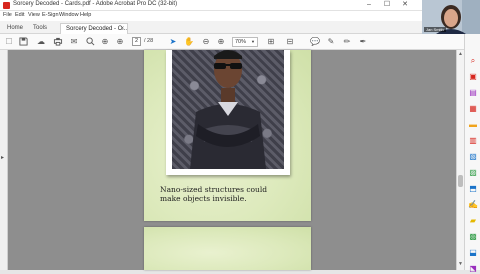 The height and width of the screenshot is (274, 480). I want to click on fit-page-icon: ⊞, so click(271, 42).